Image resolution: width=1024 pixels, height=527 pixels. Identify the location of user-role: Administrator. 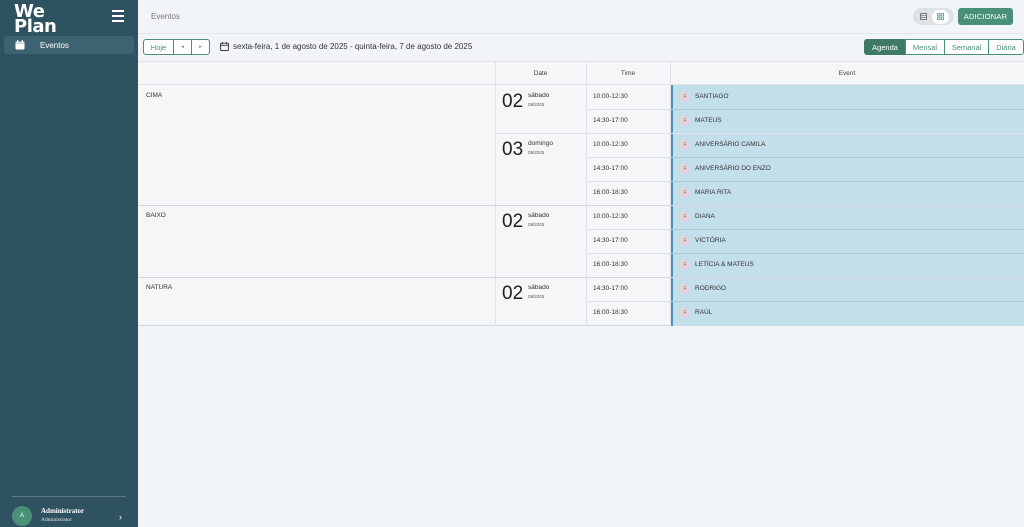
(56, 520).